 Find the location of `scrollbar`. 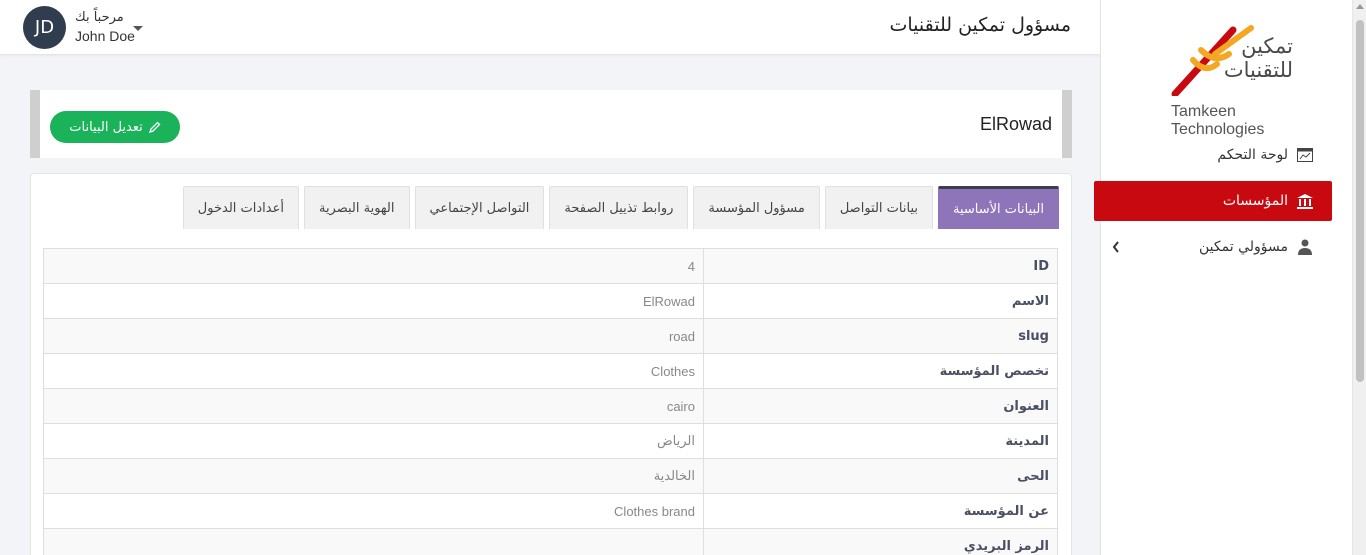

scrollbar is located at coordinates (1359, 277).